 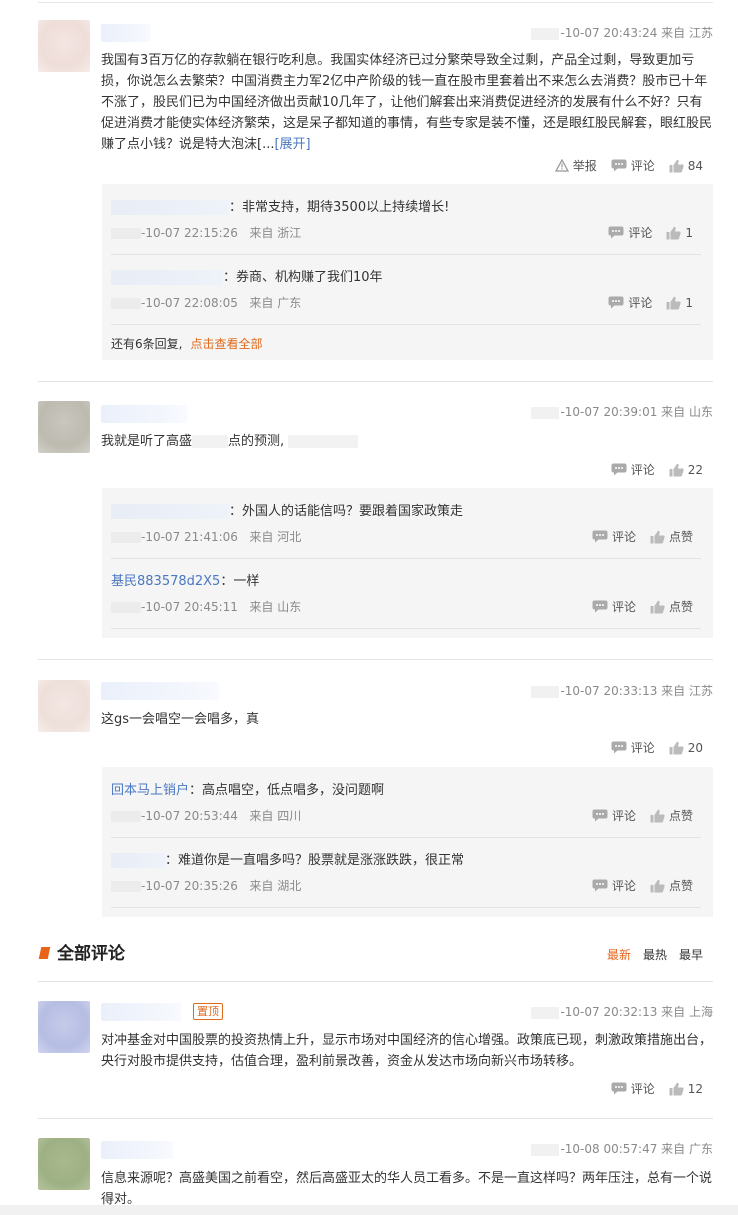 I want to click on view-all-replies-link: 点击查看全部, so click(x=226, y=344).